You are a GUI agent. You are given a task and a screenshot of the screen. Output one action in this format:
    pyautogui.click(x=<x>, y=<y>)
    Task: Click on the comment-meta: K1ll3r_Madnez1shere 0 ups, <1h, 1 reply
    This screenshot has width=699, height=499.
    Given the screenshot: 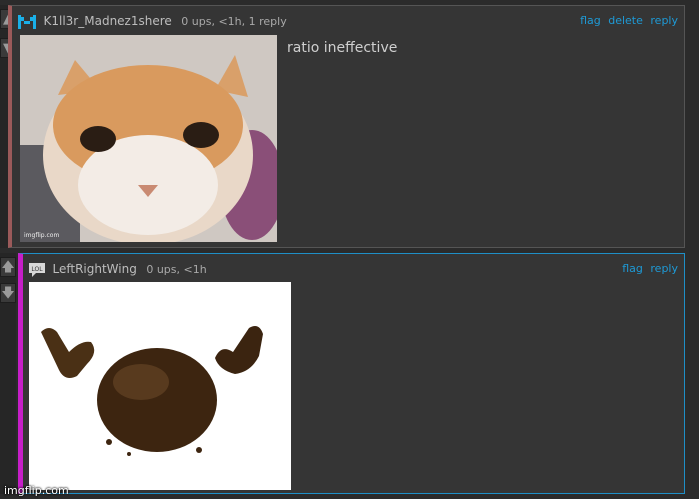 What is the action you would take?
    pyautogui.click(x=152, y=21)
    